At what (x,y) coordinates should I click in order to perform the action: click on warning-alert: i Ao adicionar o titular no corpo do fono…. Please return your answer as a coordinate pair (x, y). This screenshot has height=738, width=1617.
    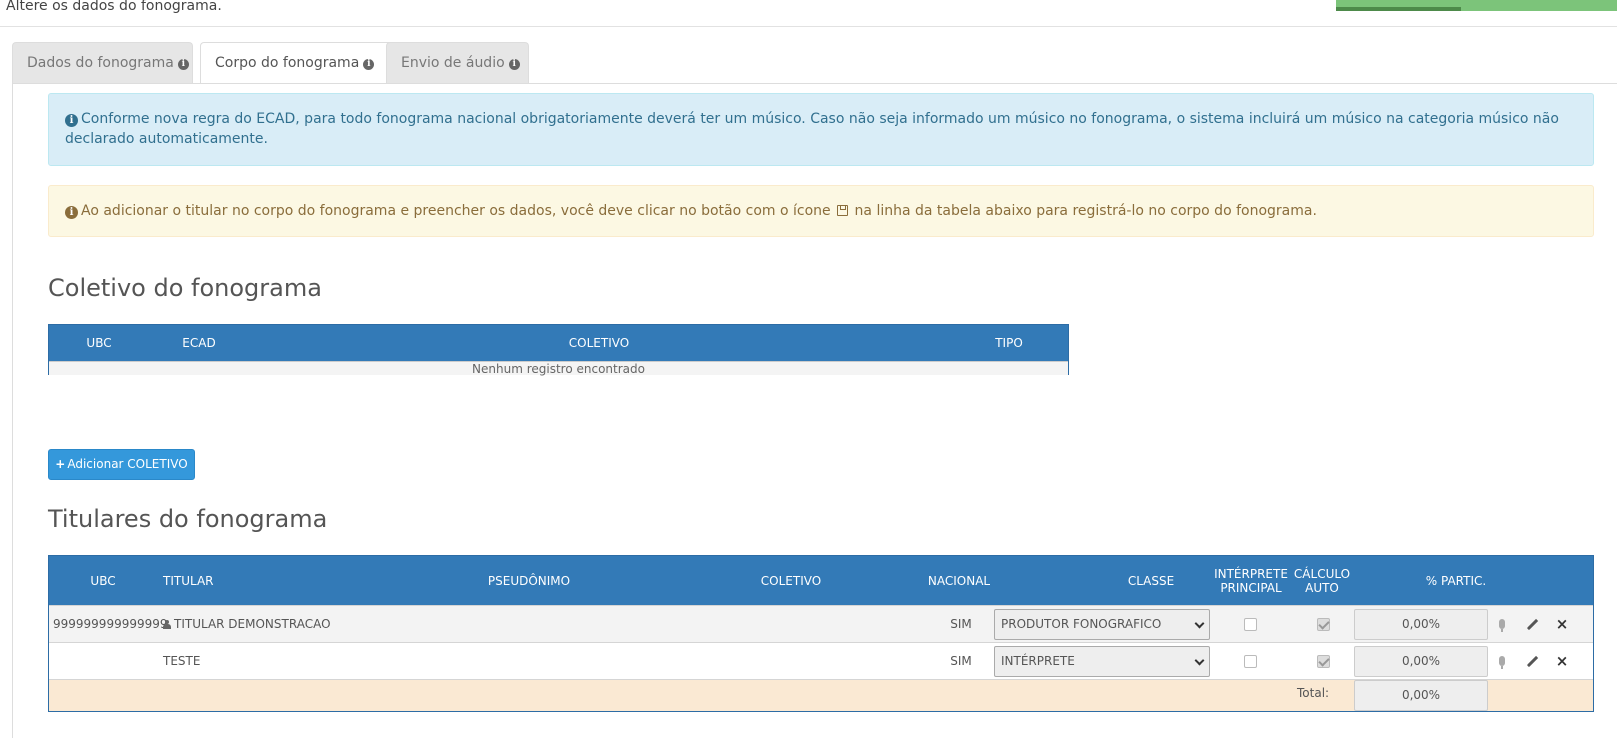
    Looking at the image, I should click on (821, 211).